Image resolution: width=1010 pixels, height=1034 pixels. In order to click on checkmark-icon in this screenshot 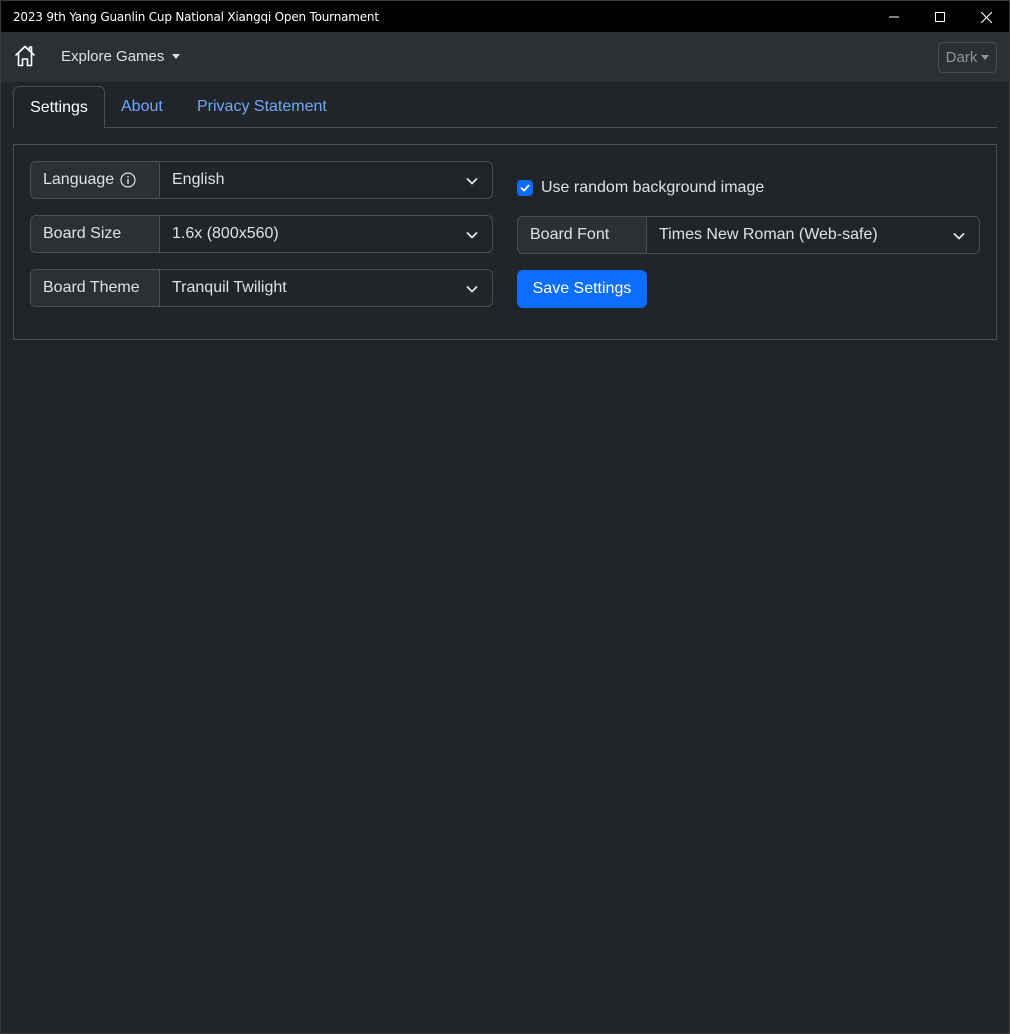, I will do `click(525, 188)`.